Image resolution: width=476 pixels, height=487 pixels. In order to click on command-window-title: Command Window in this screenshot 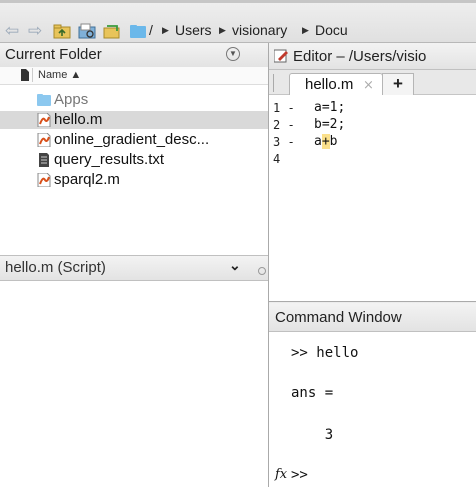, I will do `click(338, 317)`.